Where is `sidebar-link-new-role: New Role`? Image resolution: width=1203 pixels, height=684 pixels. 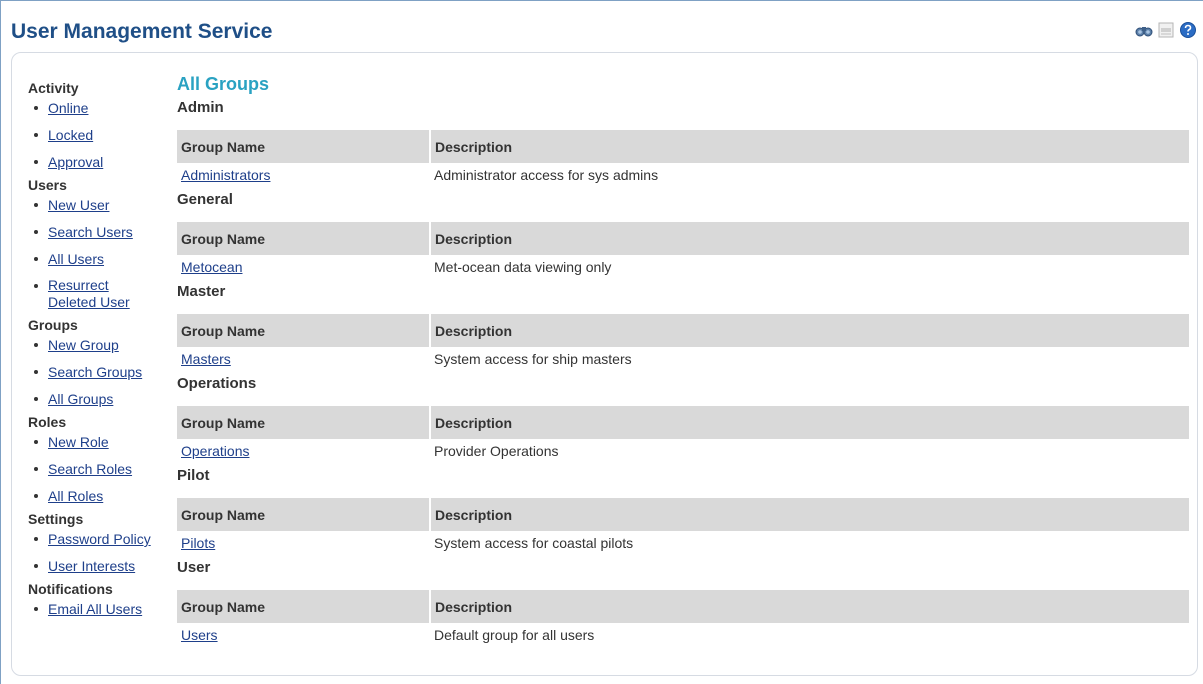
sidebar-link-new-role: New Role is located at coordinates (78, 442).